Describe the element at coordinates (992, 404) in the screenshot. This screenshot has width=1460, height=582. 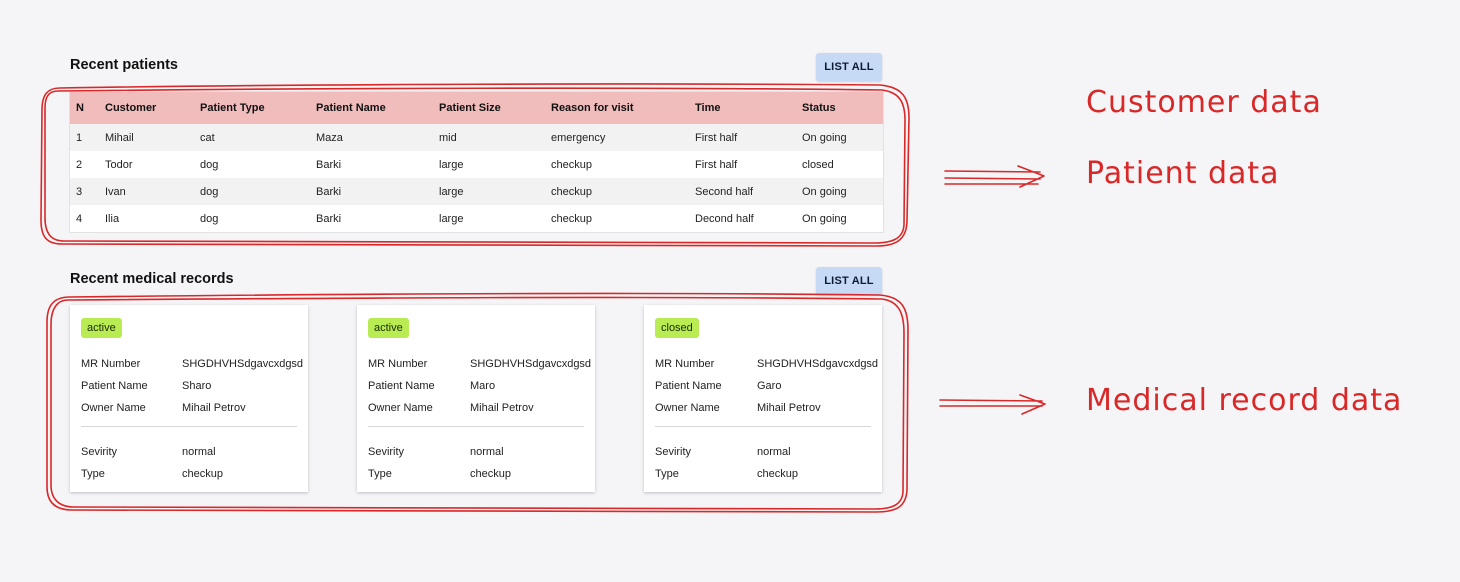
I see `arrow-records` at that location.